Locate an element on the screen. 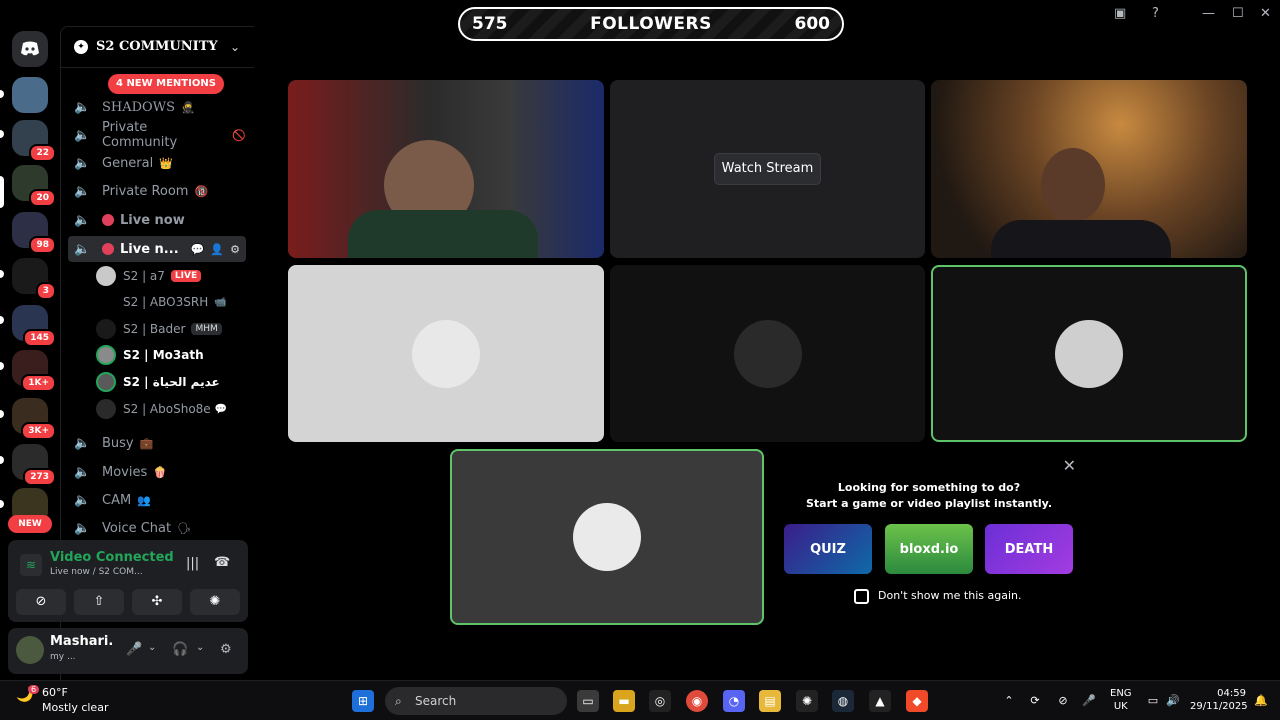  discord-taskbar-icon: ◔ is located at coordinates (734, 701).